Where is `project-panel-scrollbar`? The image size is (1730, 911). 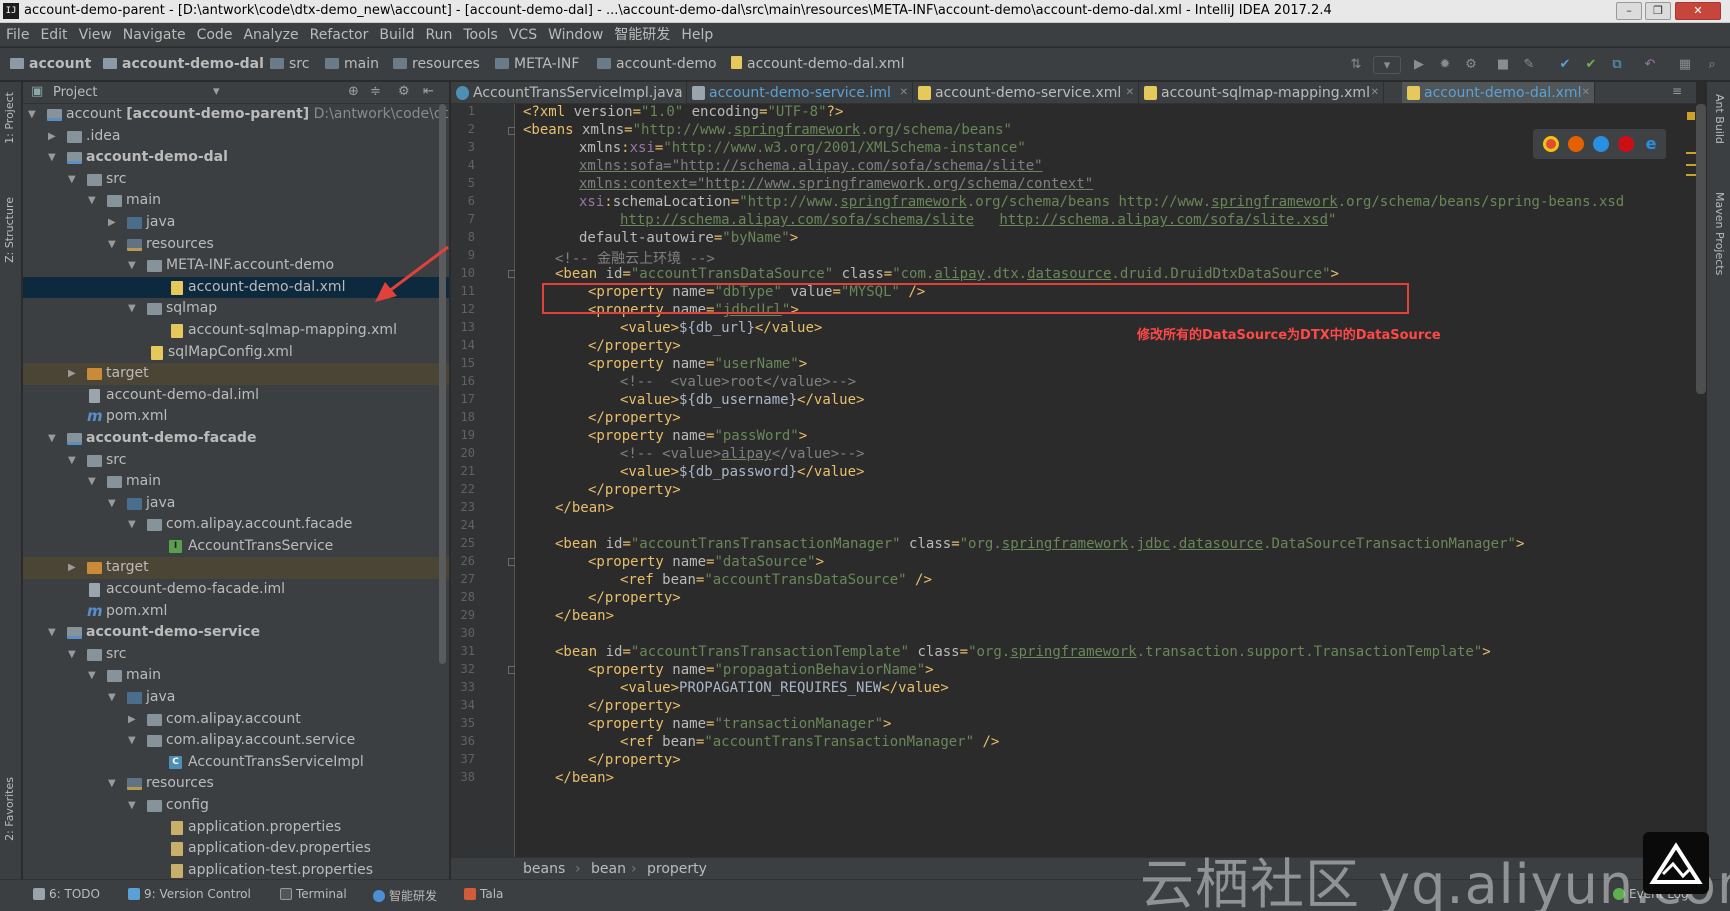 project-panel-scrollbar is located at coordinates (442, 384).